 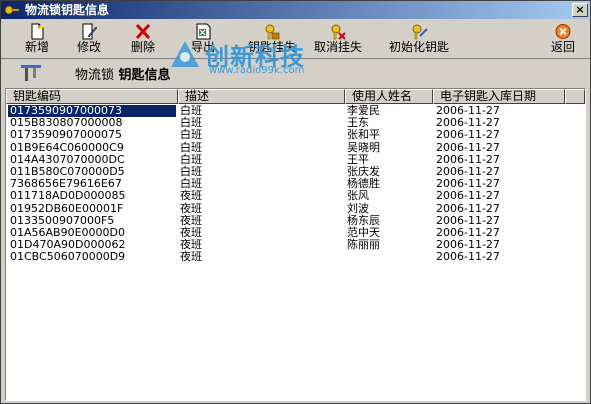 What do you see at coordinates (295, 10) in the screenshot?
I see `title-bar: 物流锁钥匙信息 ×` at bounding box center [295, 10].